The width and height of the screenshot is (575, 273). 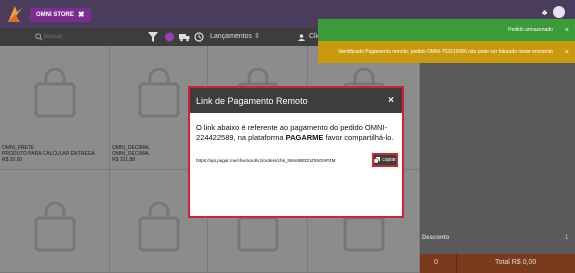 I want to click on order-icon, so click(x=169, y=37).